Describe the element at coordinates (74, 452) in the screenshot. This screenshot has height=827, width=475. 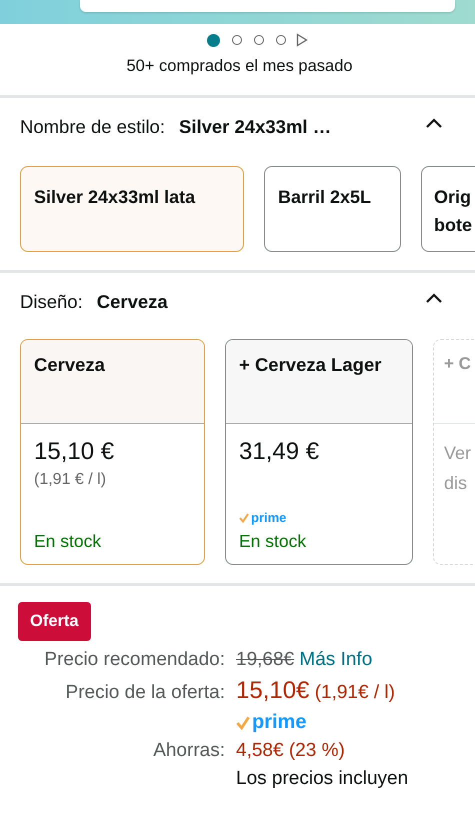
I see `price: 15,10 €` at that location.